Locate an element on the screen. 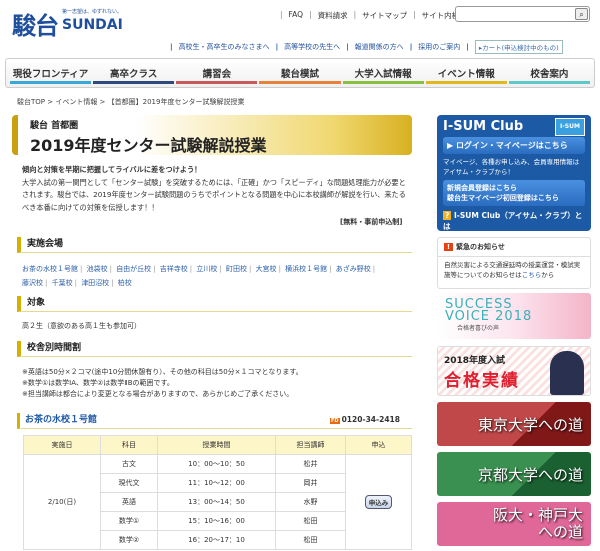 This screenshot has height=551, width=600. venue-link: 千葉校 is located at coordinates (62, 283).